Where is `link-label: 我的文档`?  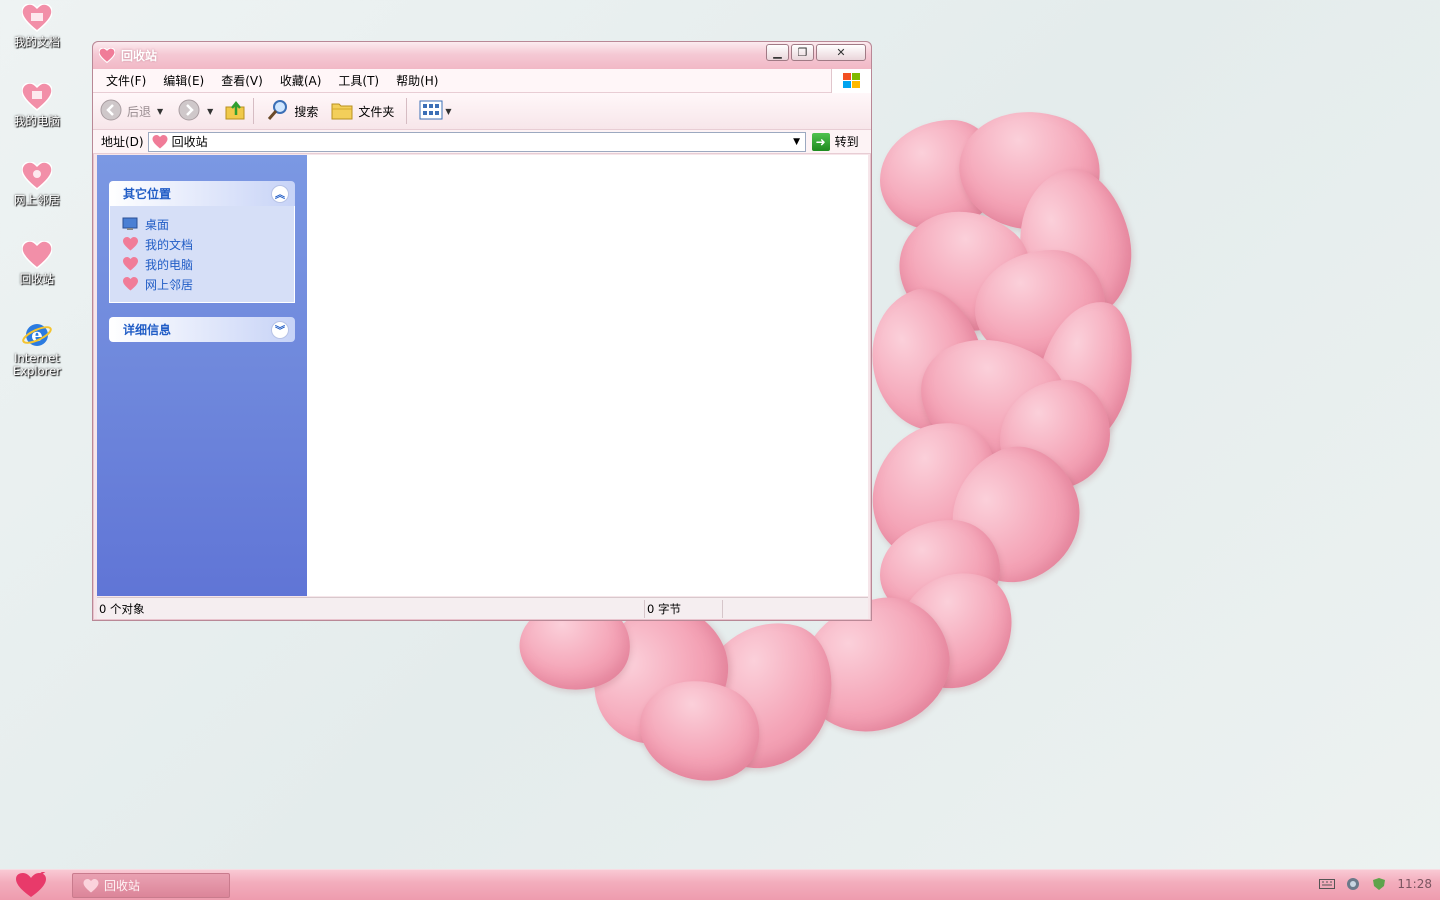
link-label: 我的文档 is located at coordinates (169, 244).